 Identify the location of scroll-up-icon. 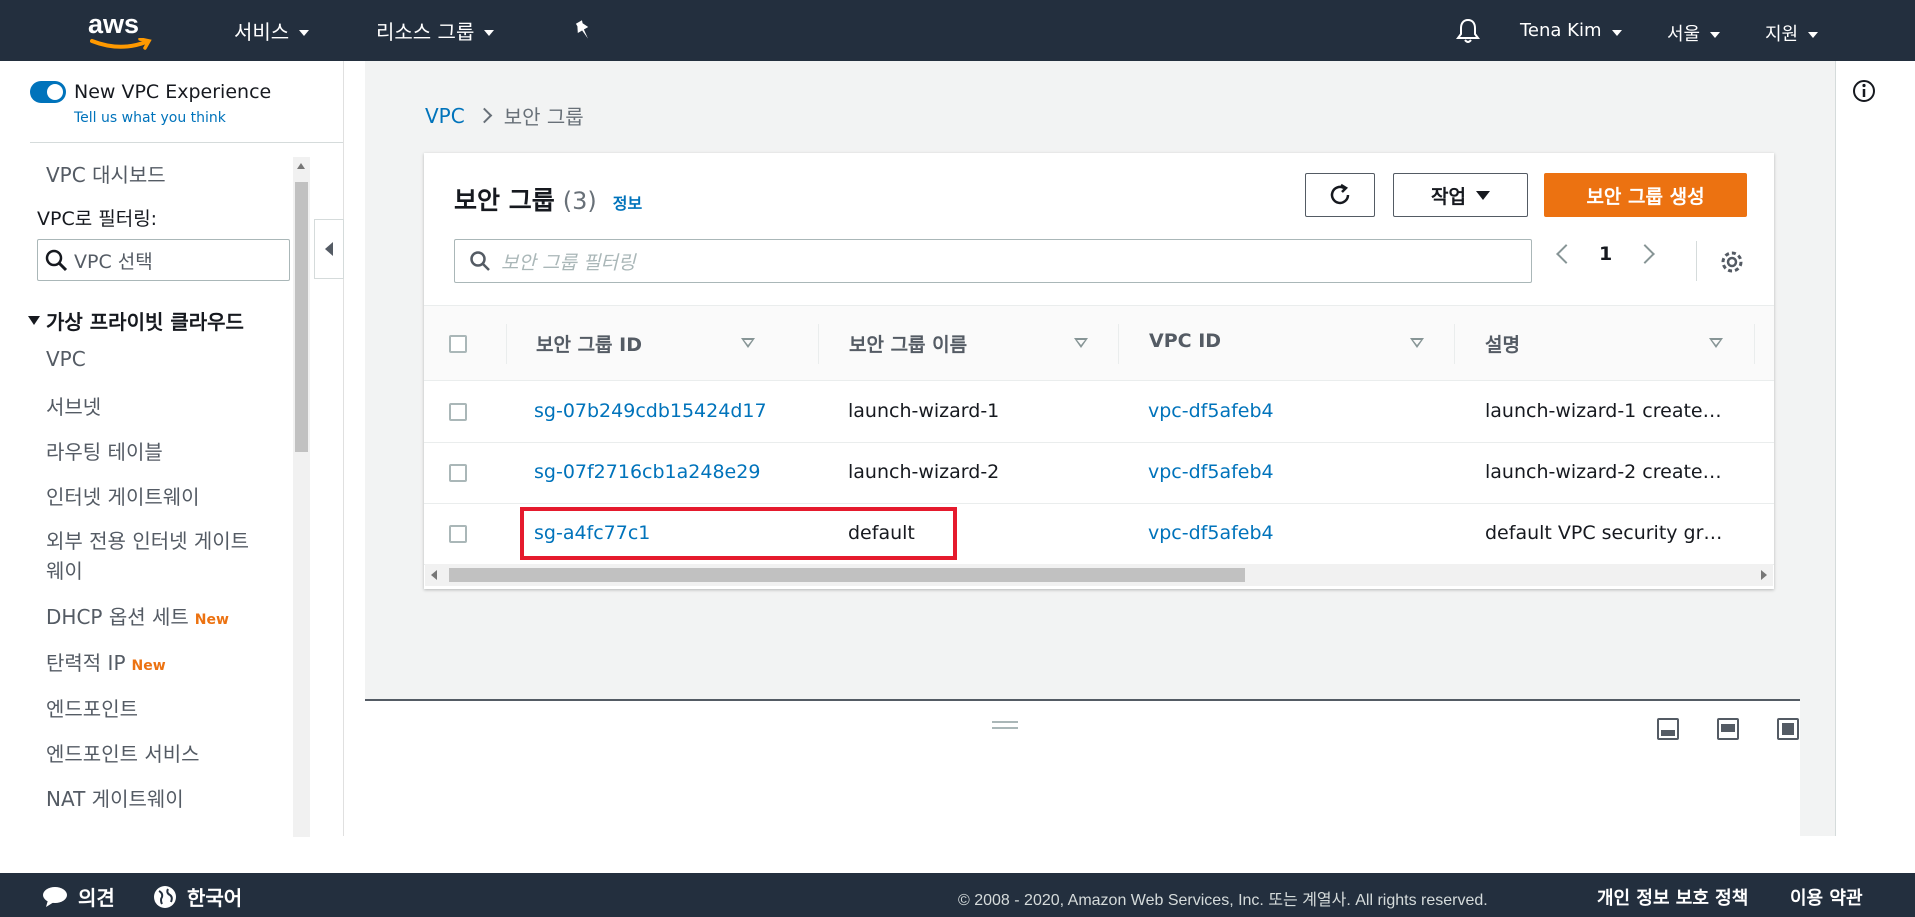
(301, 166).